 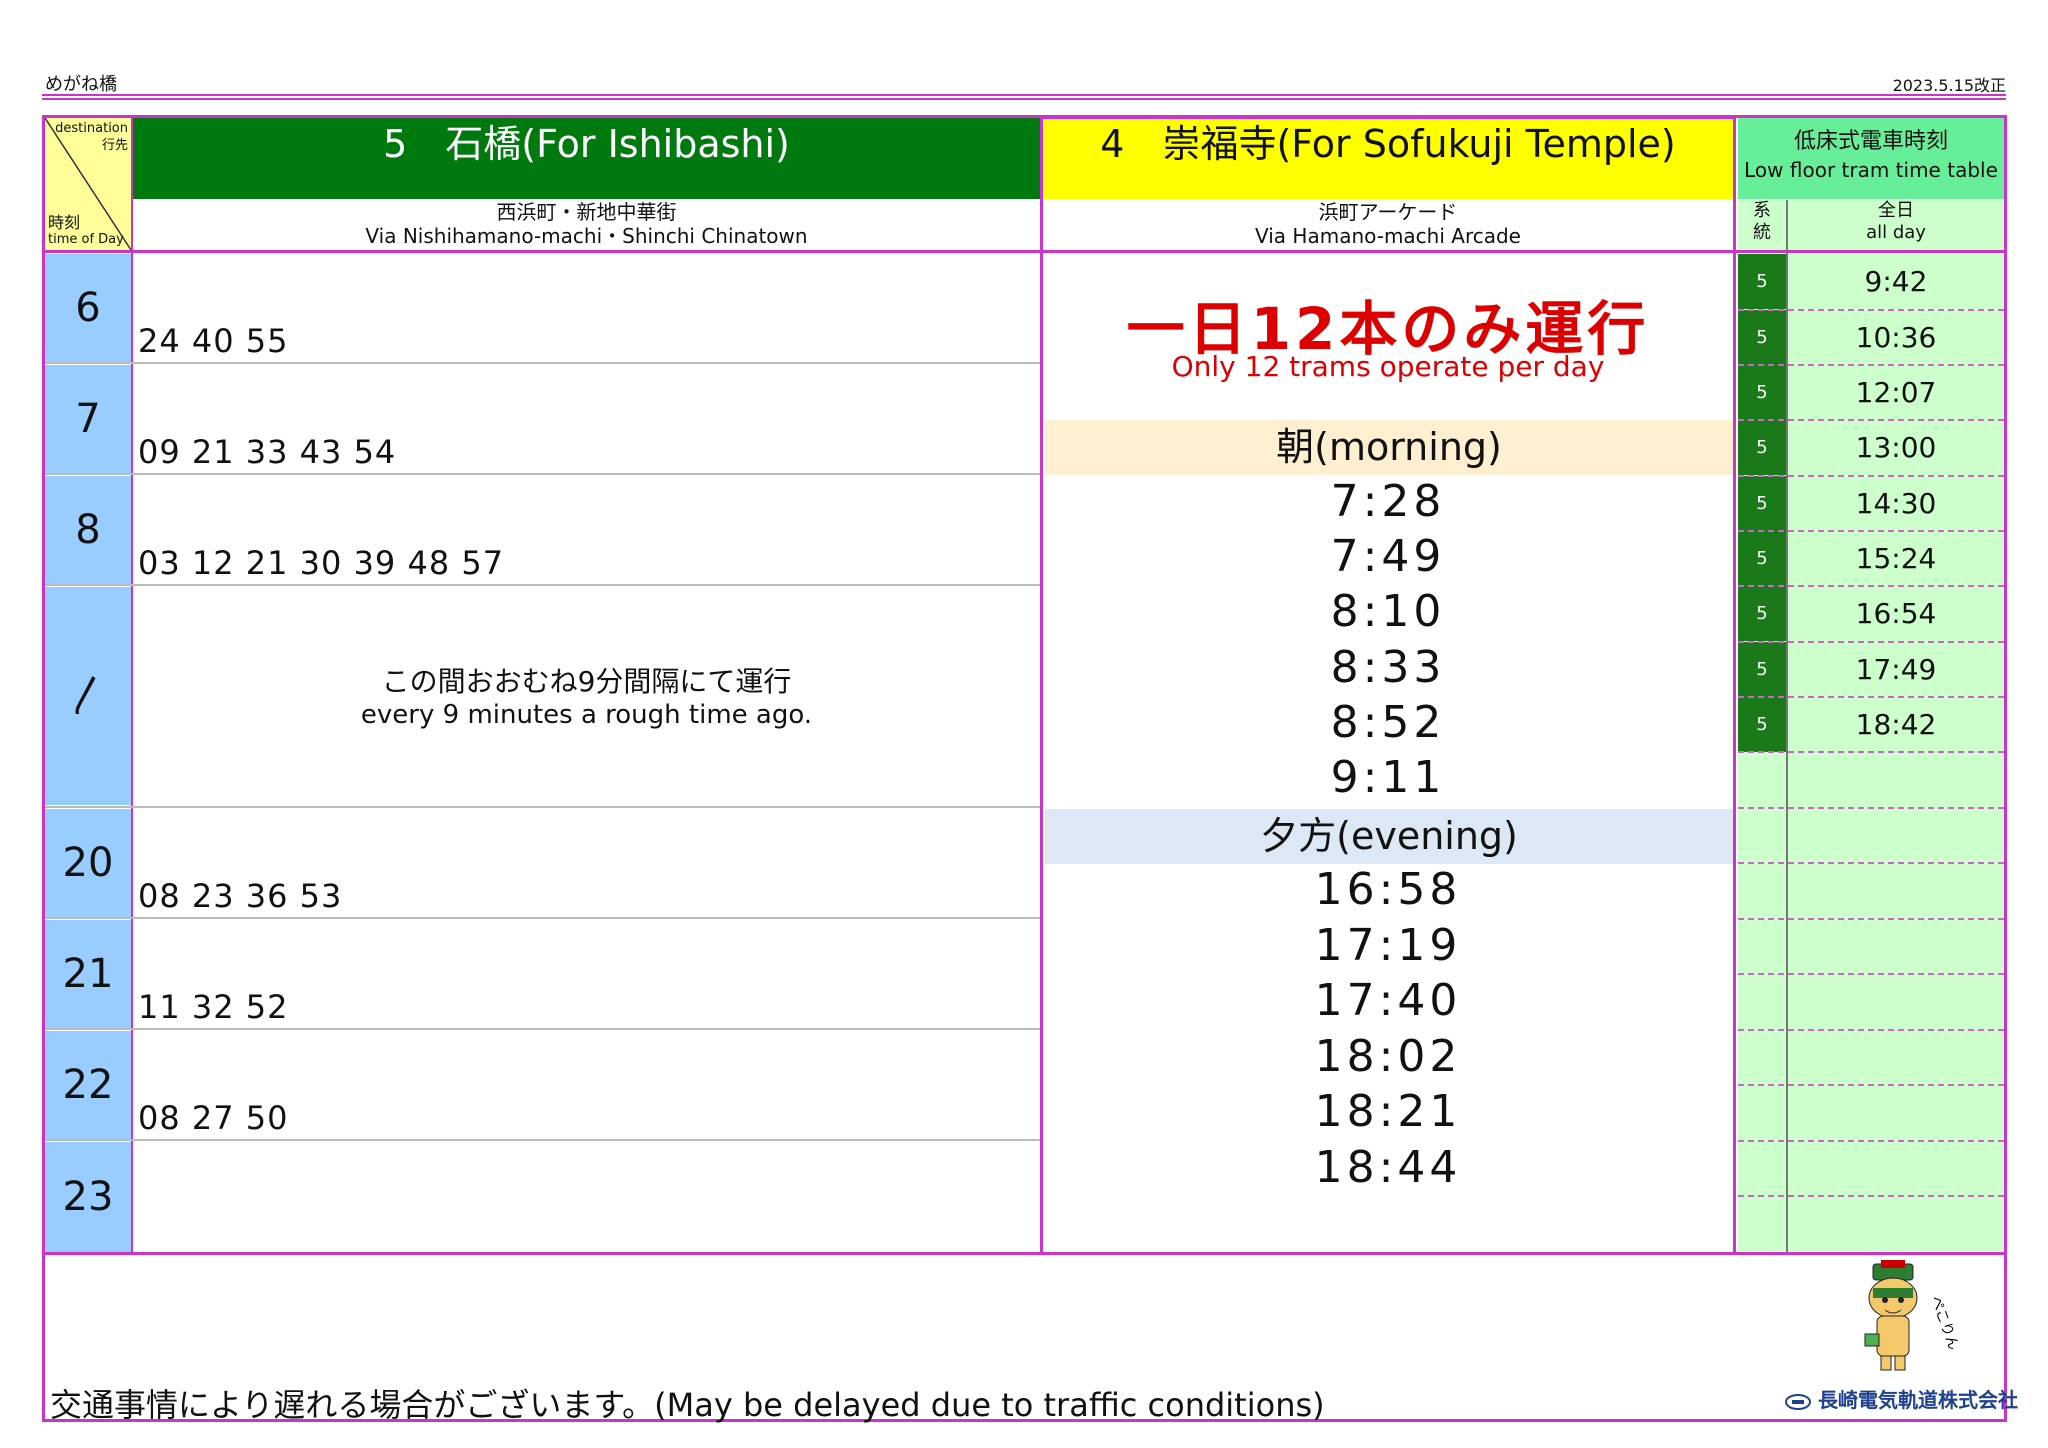 What do you see at coordinates (1387, 117) in the screenshot?
I see `sofukuji-top-rule` at bounding box center [1387, 117].